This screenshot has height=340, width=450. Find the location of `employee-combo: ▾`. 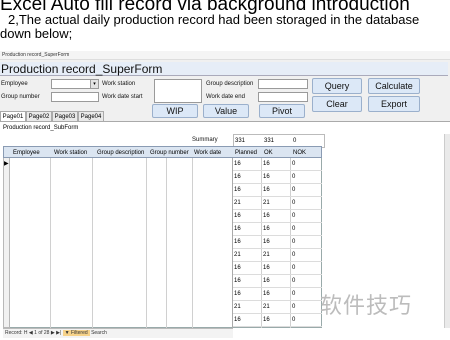

employee-combo: ▾ is located at coordinates (75, 84).